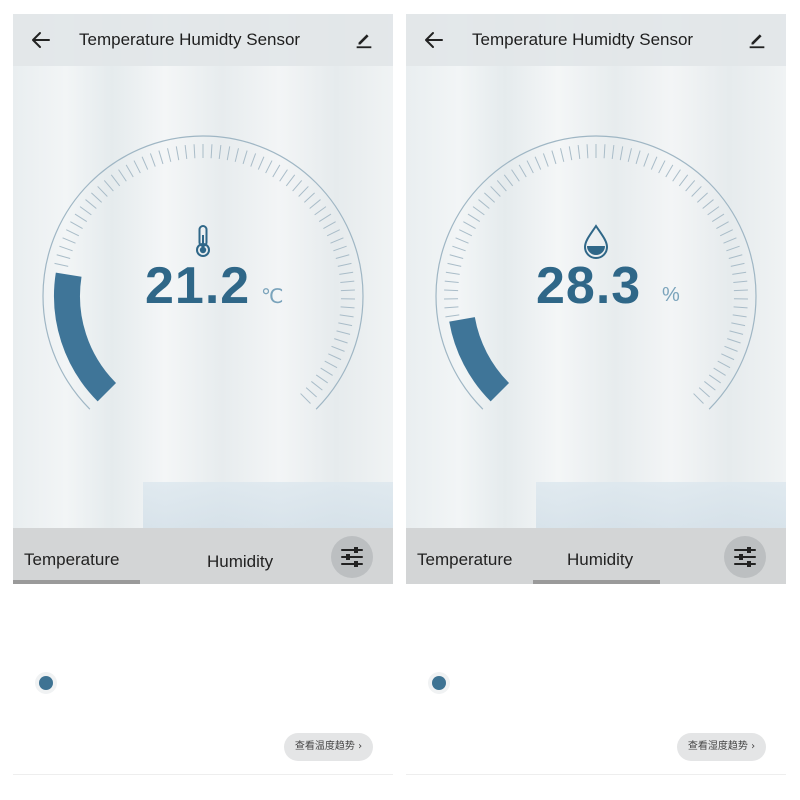 The width and height of the screenshot is (800, 800). What do you see at coordinates (717, 746) in the screenshot?
I see `trend-button-label: 查看湿度趋势` at bounding box center [717, 746].